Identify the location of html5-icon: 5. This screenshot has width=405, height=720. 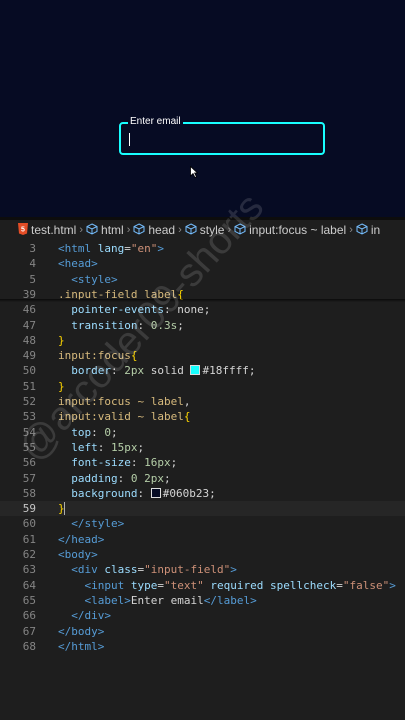
(23, 230).